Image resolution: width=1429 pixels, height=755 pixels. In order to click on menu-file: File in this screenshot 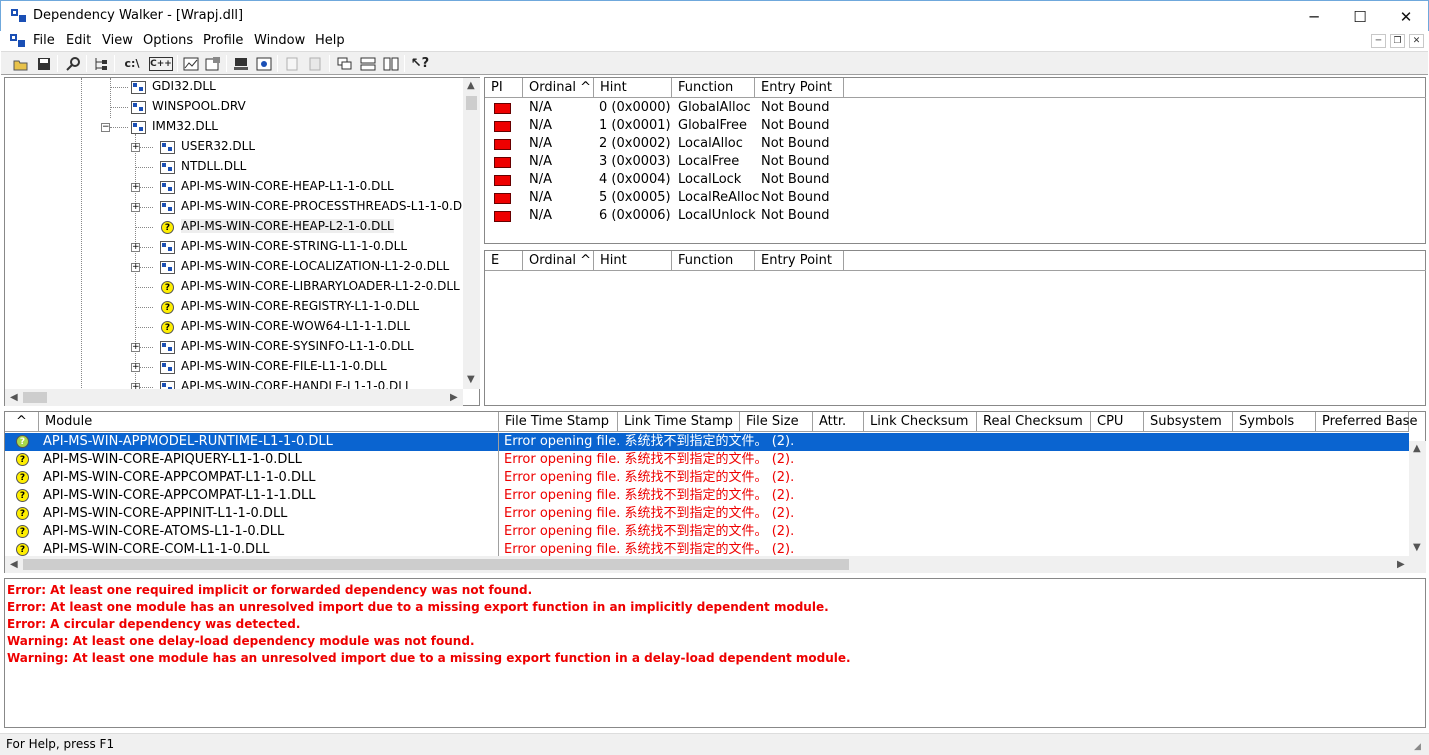, I will do `click(44, 40)`.